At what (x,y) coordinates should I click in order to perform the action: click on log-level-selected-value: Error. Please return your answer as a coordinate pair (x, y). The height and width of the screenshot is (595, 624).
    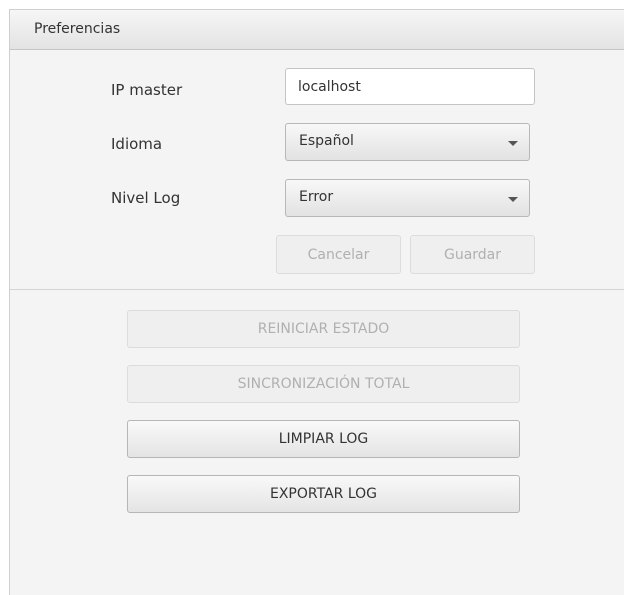
    Looking at the image, I should click on (316, 197).